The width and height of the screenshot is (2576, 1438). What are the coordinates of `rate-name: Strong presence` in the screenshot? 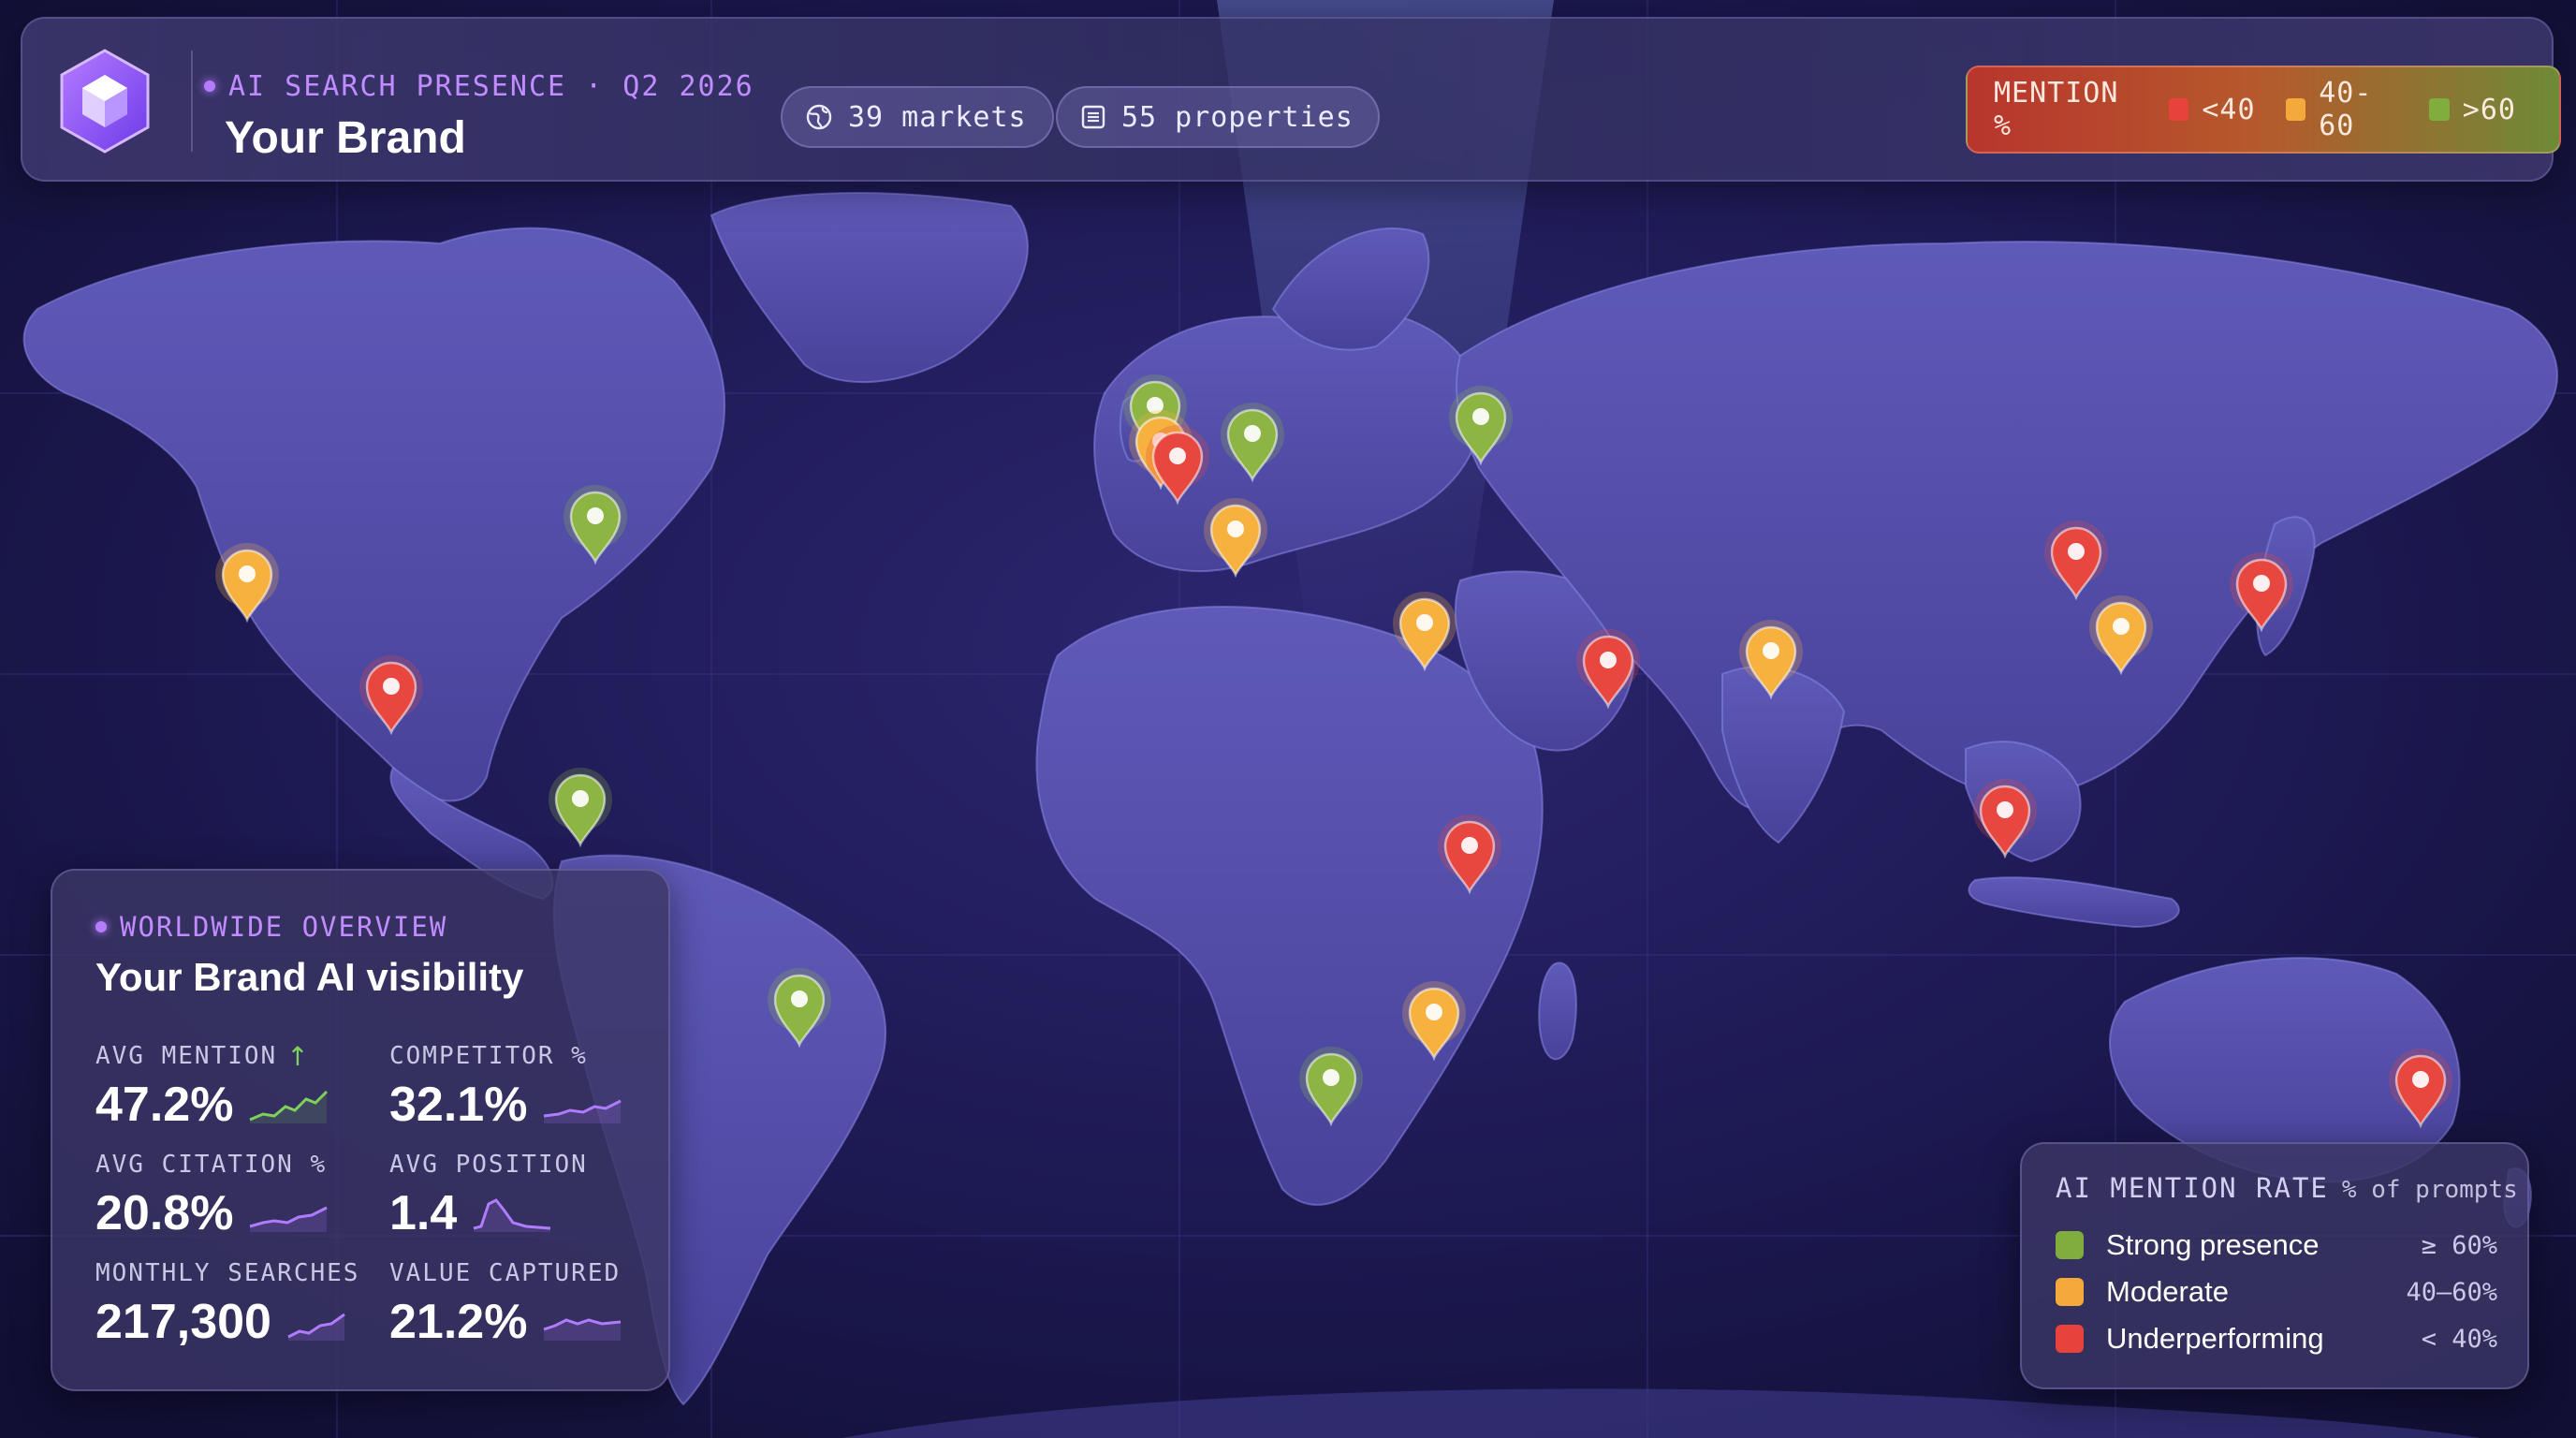 It's located at (2213, 1244).